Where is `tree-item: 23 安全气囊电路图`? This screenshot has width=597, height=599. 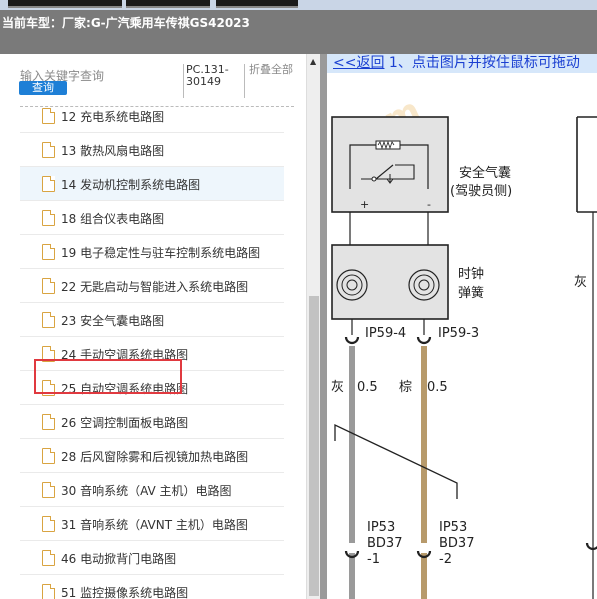 tree-item: 23 安全气囊电路图 is located at coordinates (152, 320).